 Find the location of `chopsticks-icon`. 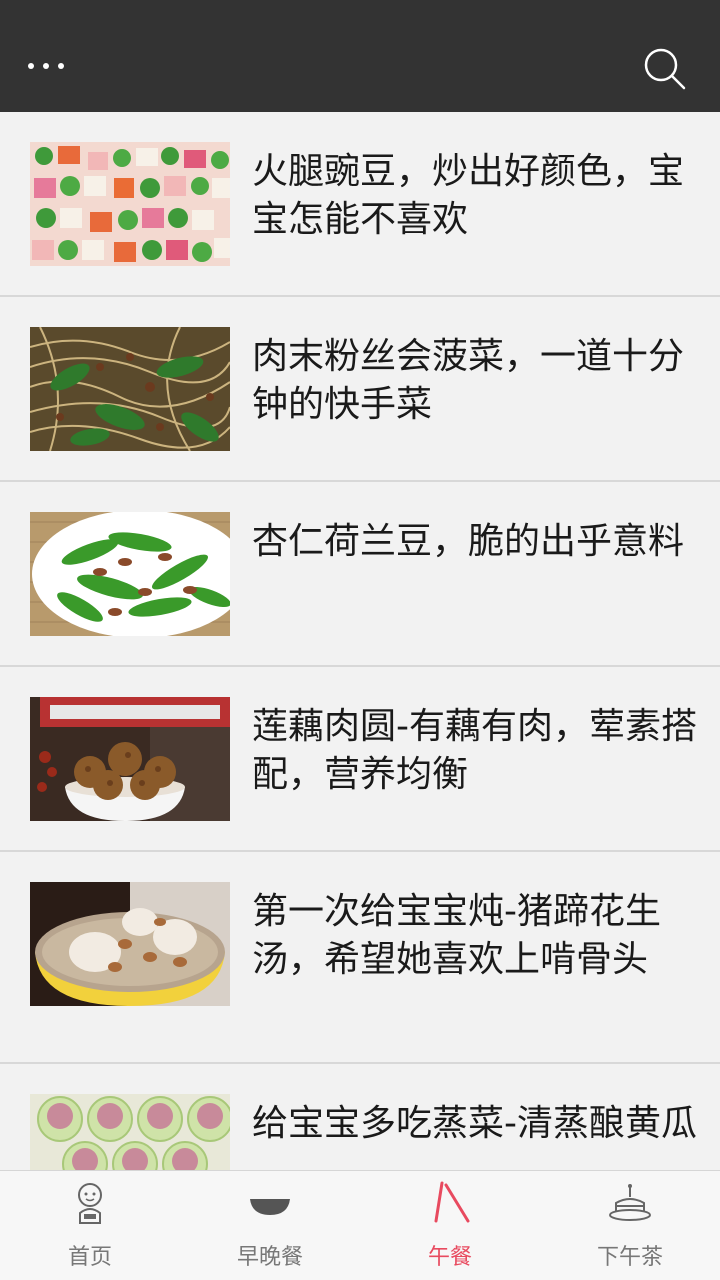

chopsticks-icon is located at coordinates (452, 1202).